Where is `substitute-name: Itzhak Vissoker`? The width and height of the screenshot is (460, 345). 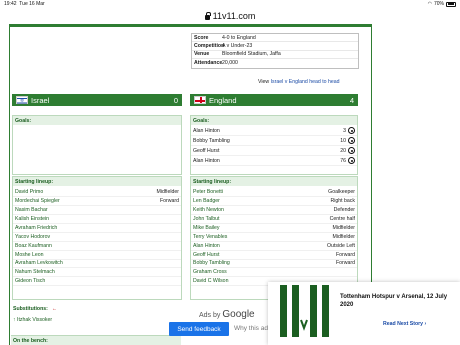 substitute-name: Itzhak Vissoker is located at coordinates (34, 320).